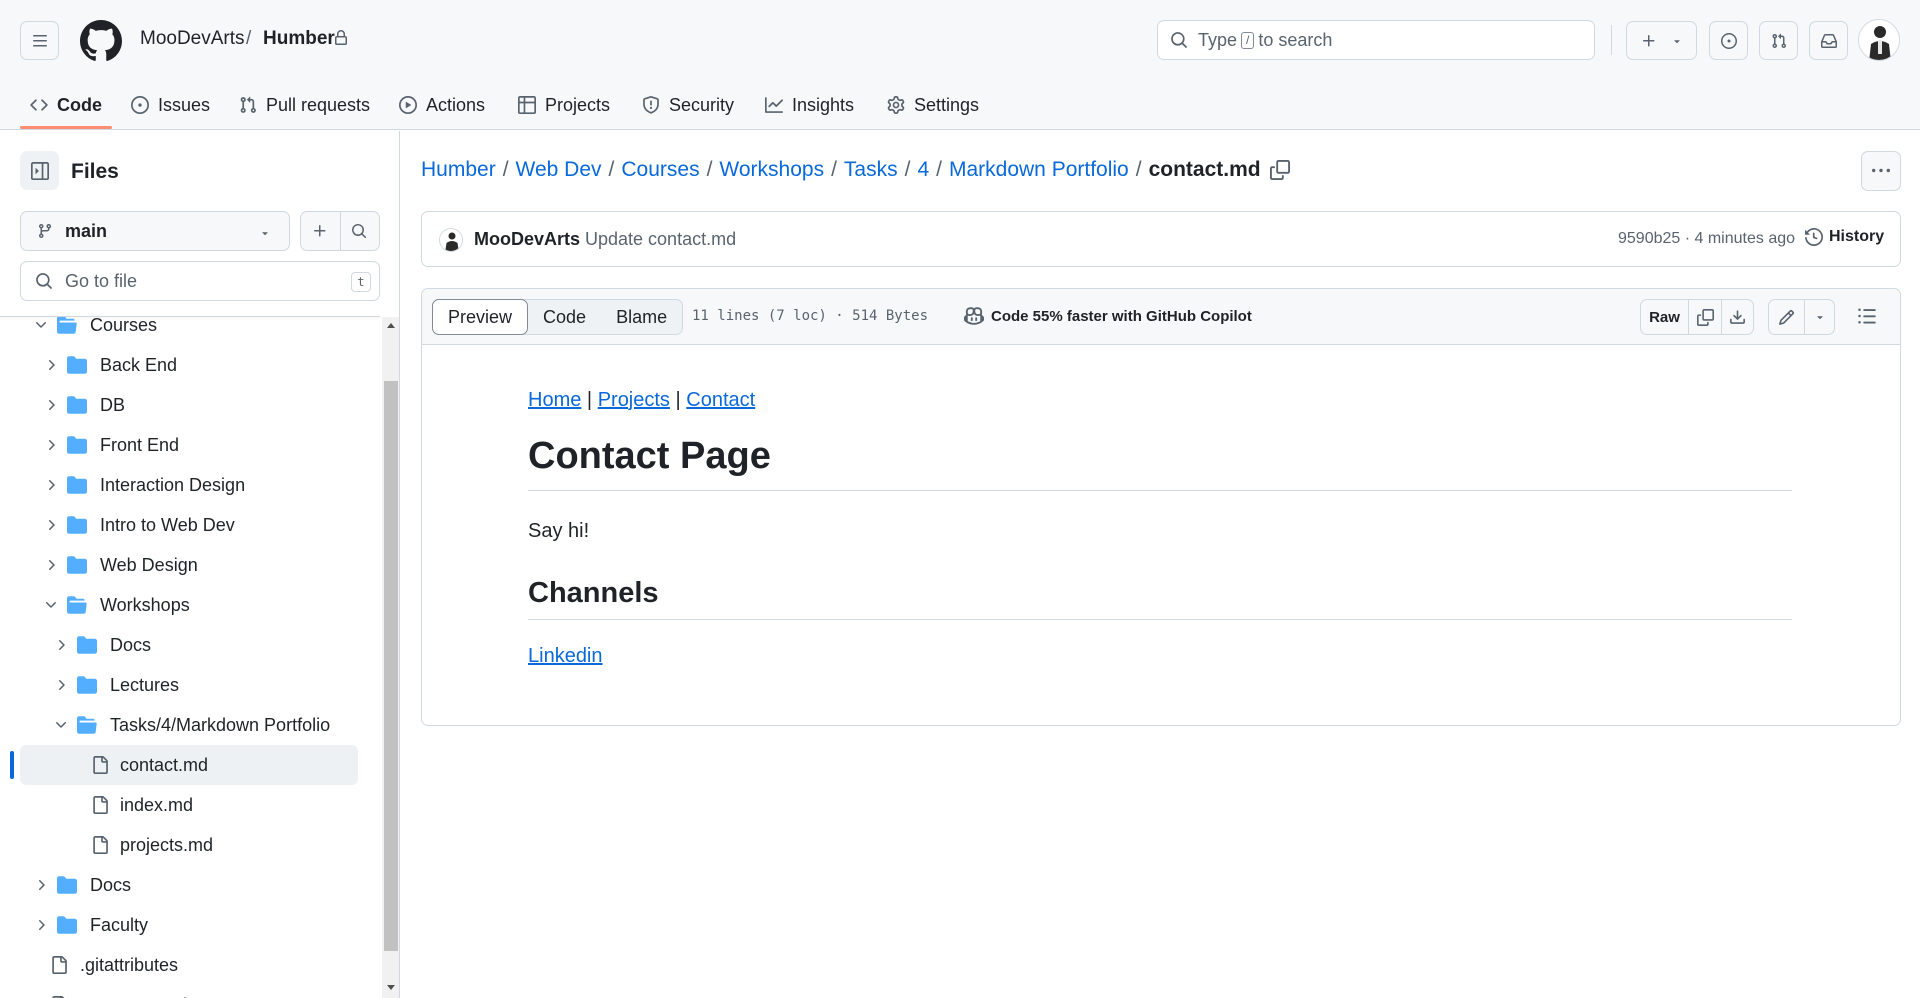 The height and width of the screenshot is (998, 1920). I want to click on selected-row-indicator, so click(12, 765).